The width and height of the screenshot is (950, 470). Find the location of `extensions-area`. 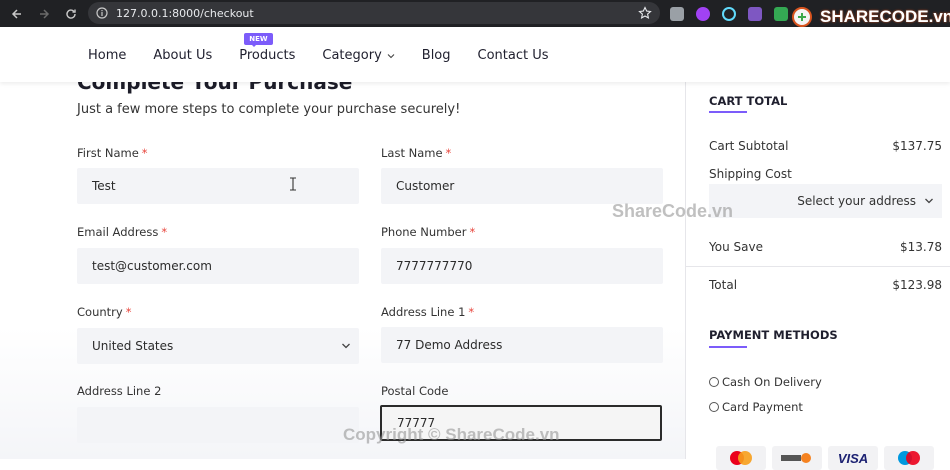

extensions-area is located at coordinates (729, 13).